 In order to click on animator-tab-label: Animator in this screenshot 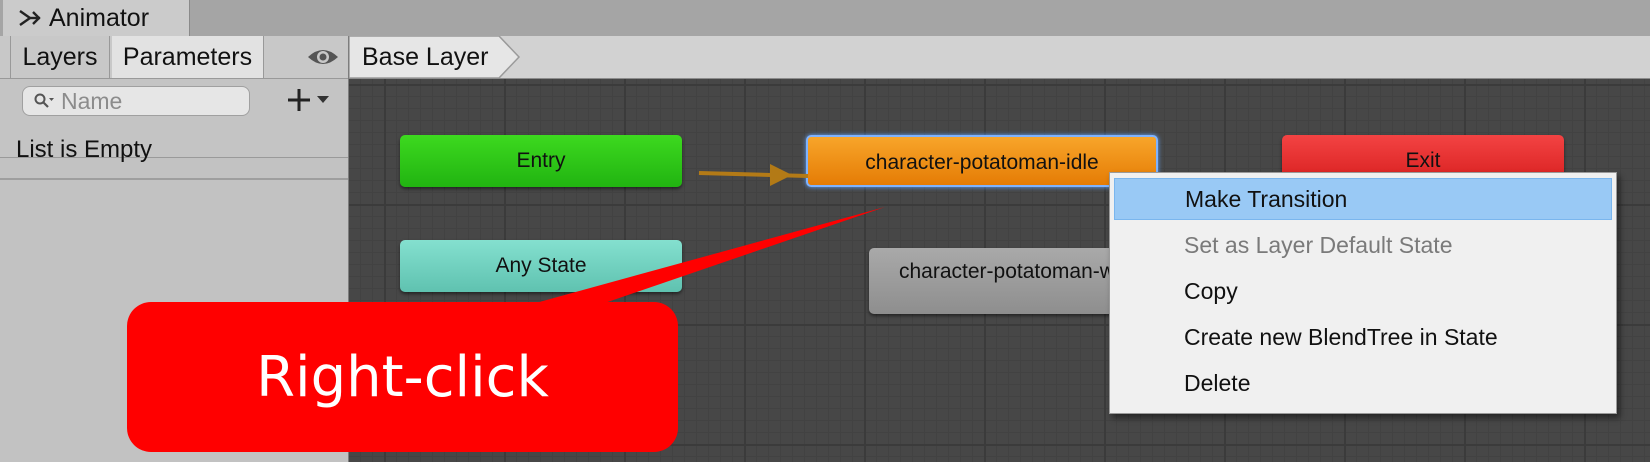, I will do `click(99, 17)`.